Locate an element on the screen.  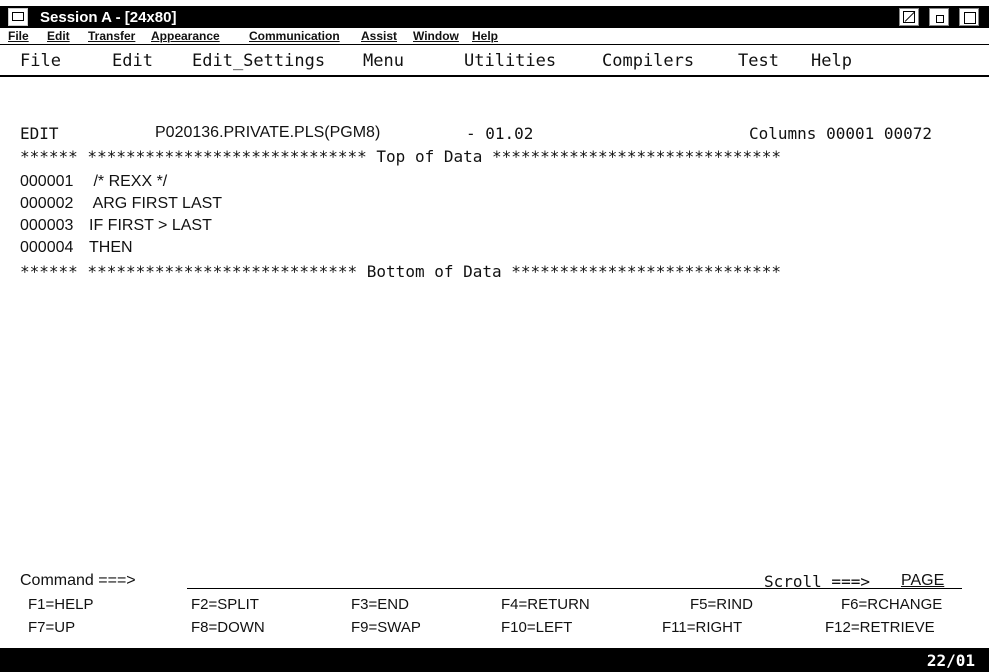
fkey-f2: F2=SPLIT is located at coordinates (225, 604).